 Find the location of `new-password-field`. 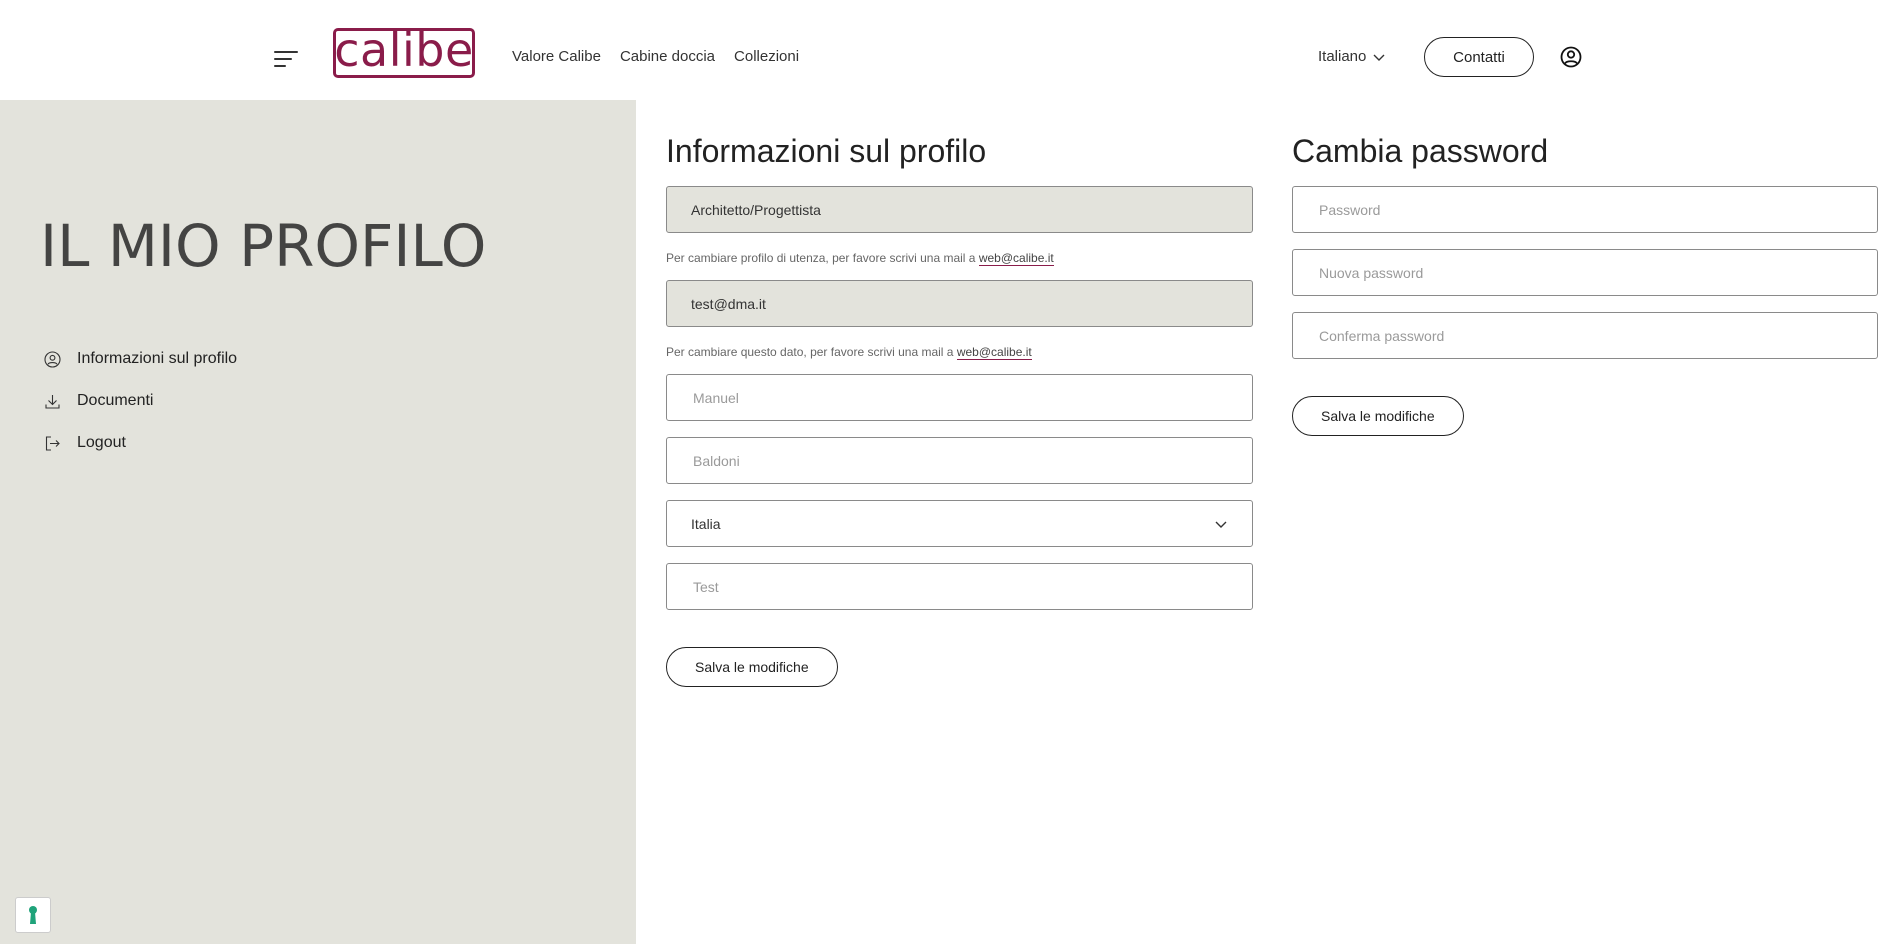

new-password-field is located at coordinates (1585, 272).